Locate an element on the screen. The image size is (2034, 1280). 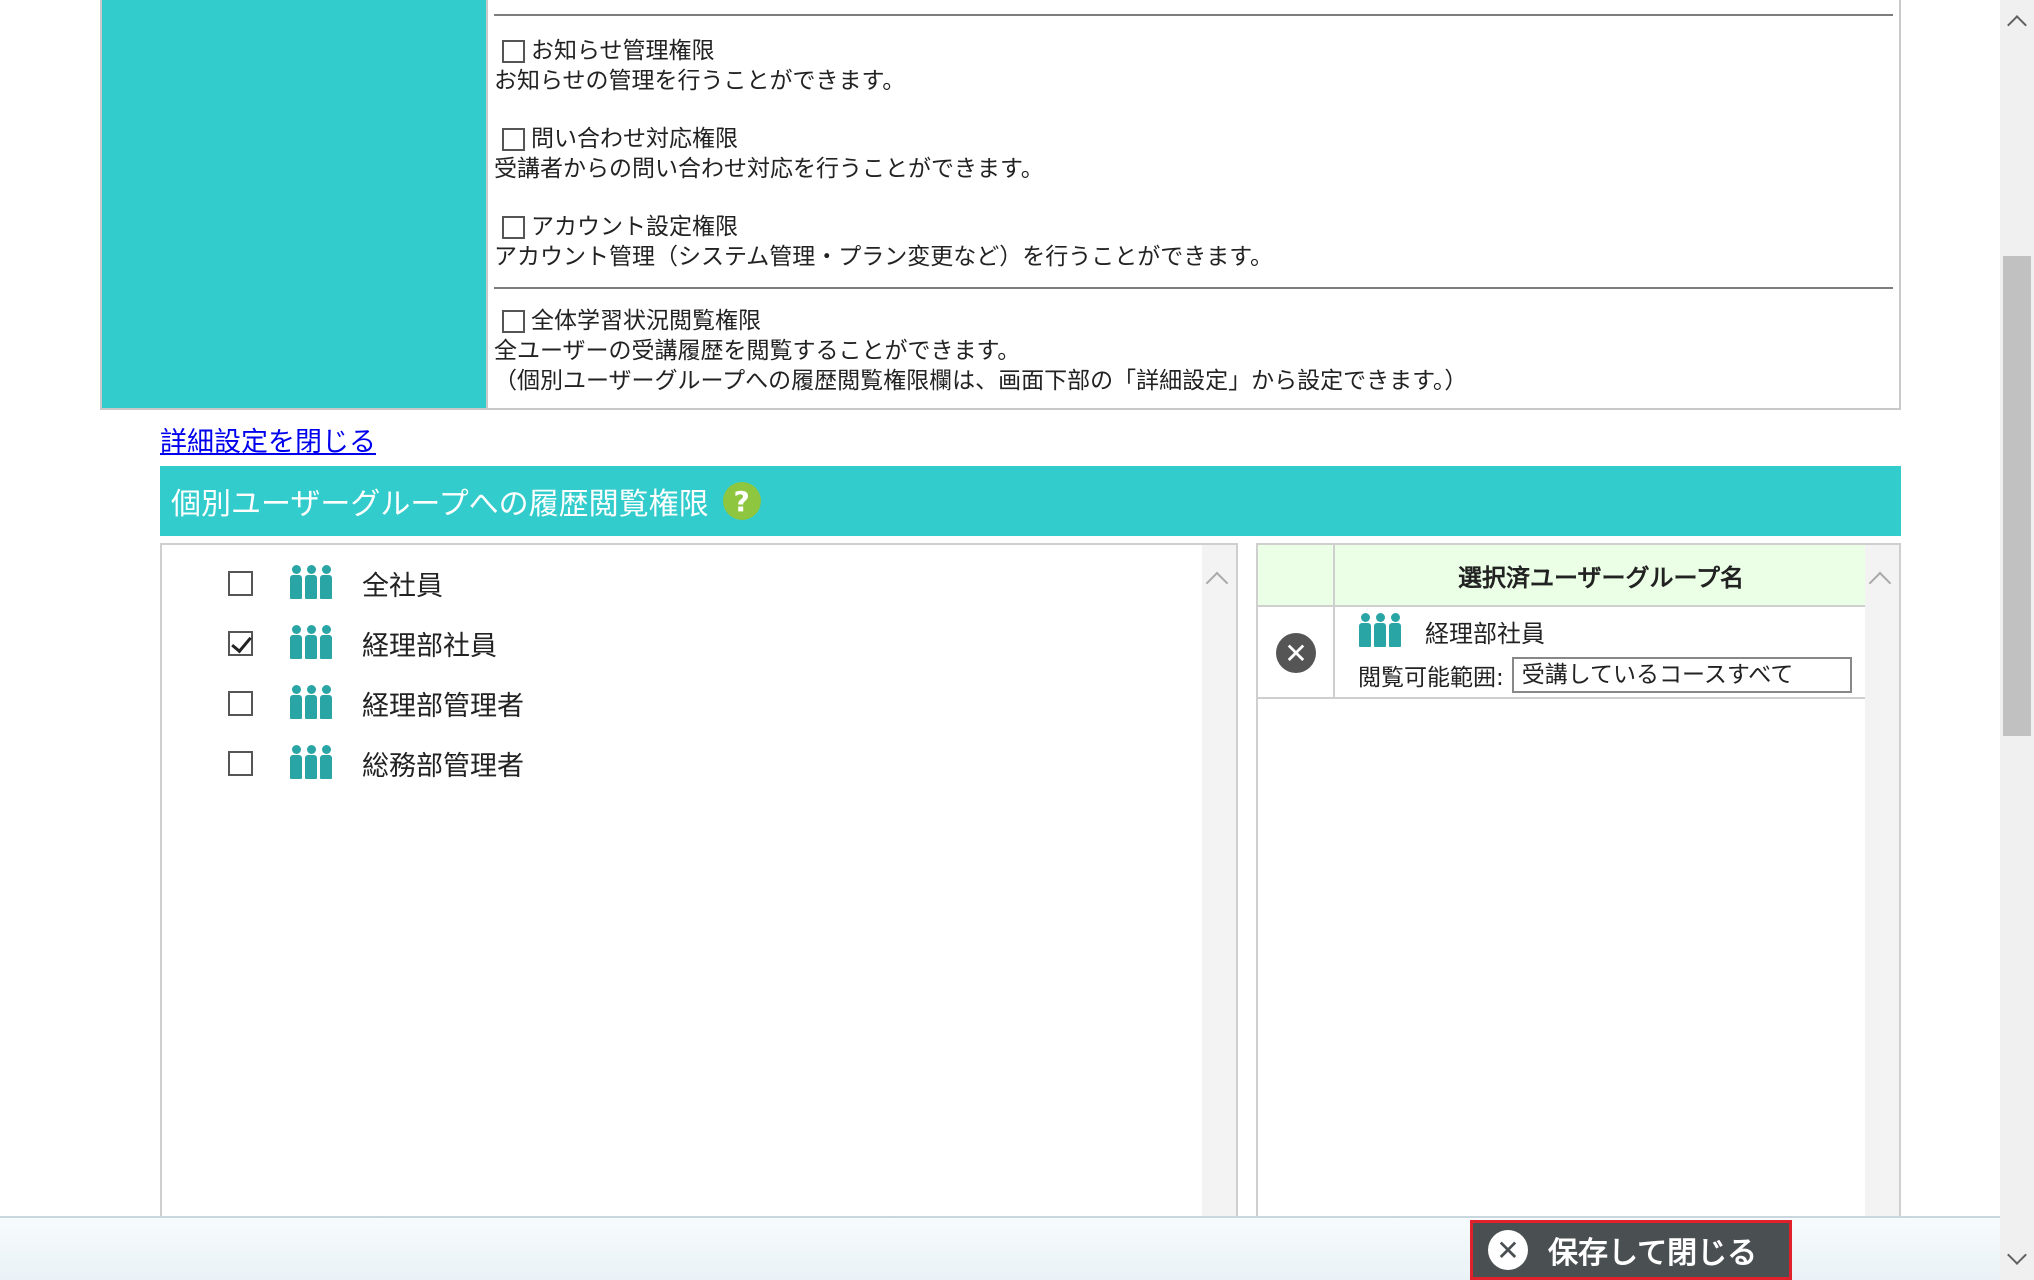
group-row: 全社員 is located at coordinates (335, 583).